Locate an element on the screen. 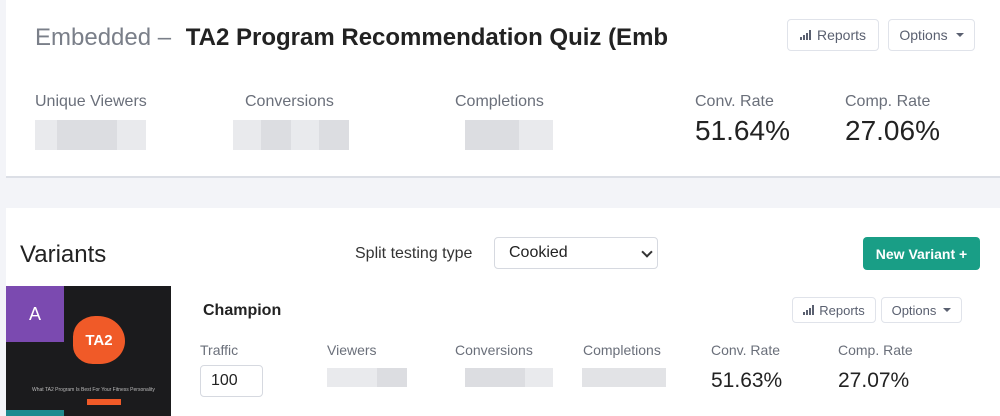  title-prefix: Embedded – is located at coordinates (103, 37).